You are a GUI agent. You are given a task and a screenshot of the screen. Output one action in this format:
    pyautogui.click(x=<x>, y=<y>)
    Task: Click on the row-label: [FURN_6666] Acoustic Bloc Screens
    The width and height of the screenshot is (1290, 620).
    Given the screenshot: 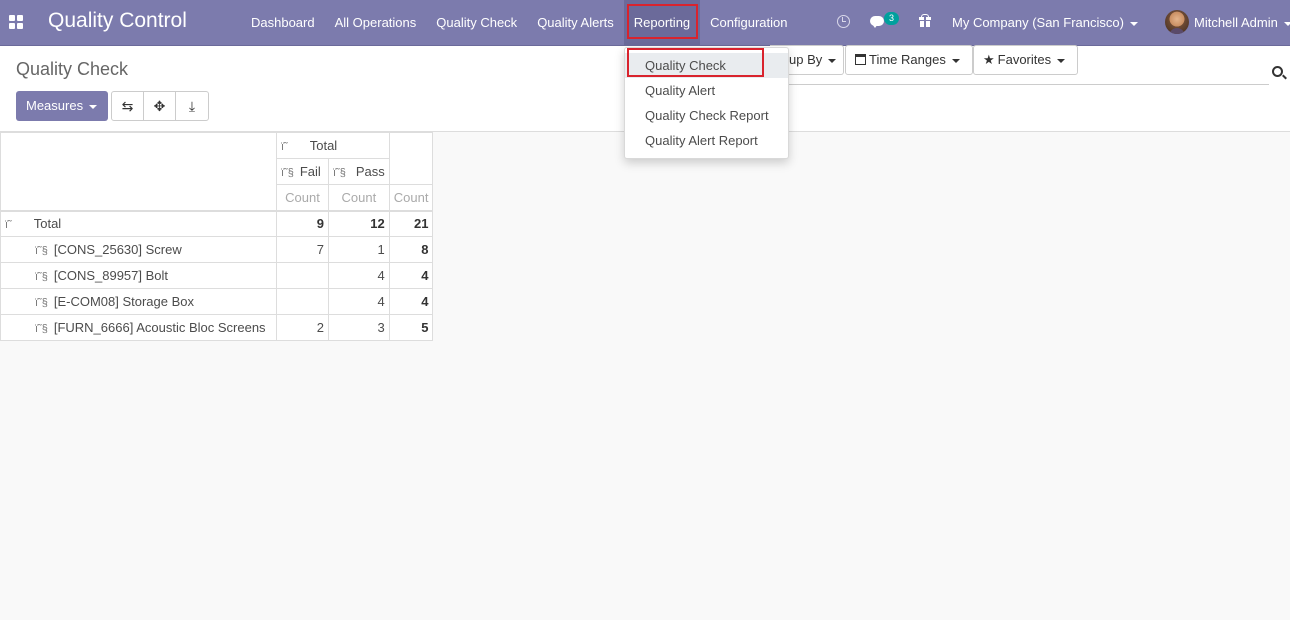 What is the action you would take?
    pyautogui.click(x=159, y=327)
    